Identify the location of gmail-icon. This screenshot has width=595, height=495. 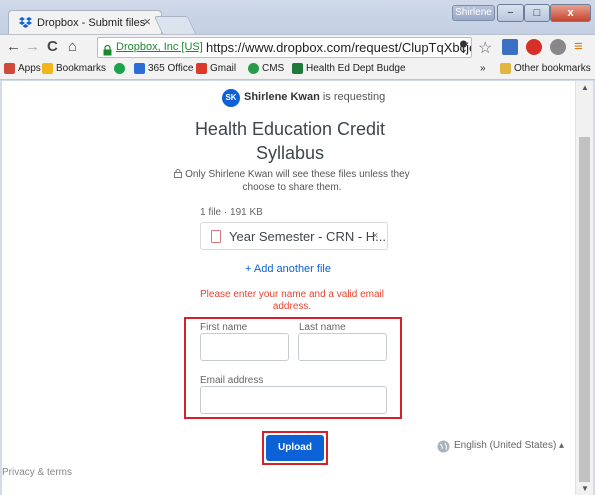
(201, 68).